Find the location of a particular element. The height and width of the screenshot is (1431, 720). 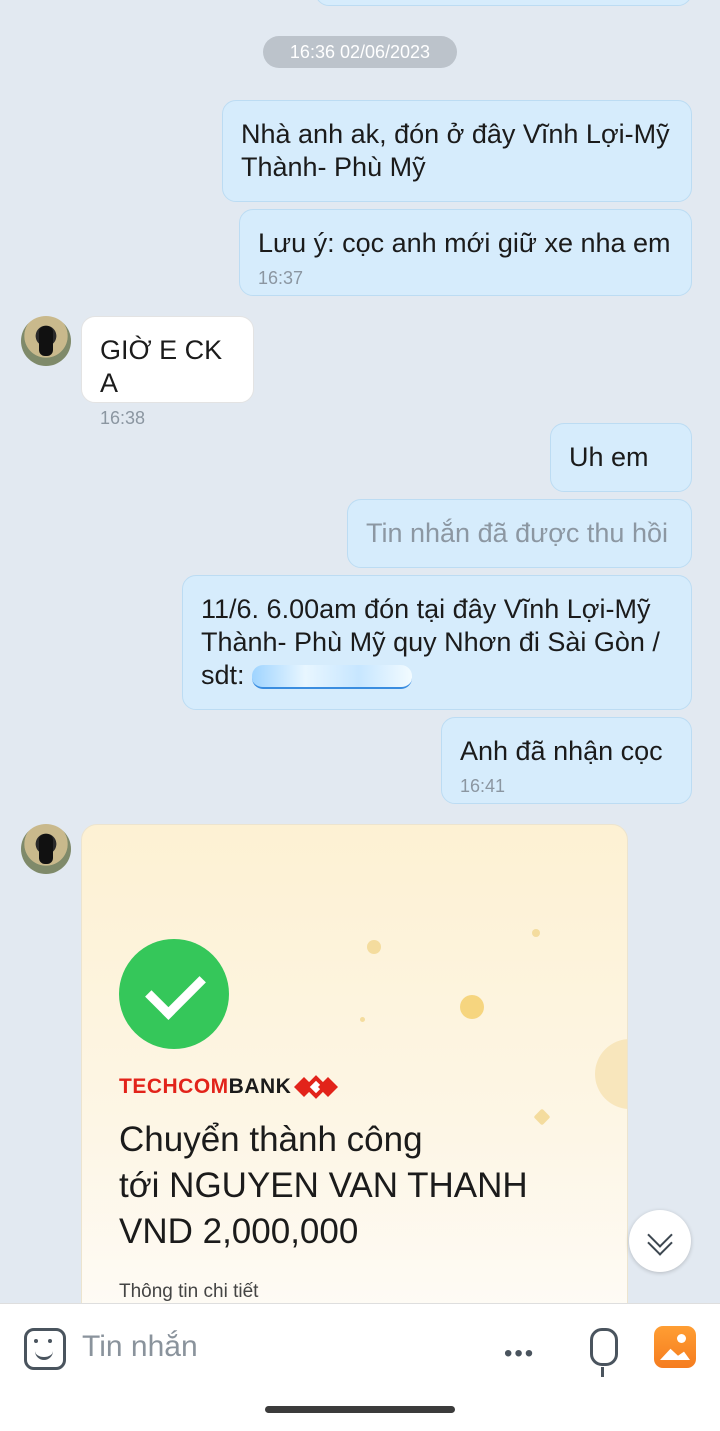

message-bubble-outgoing: Anh đã nhận cọc 16:41 is located at coordinates (566, 760).